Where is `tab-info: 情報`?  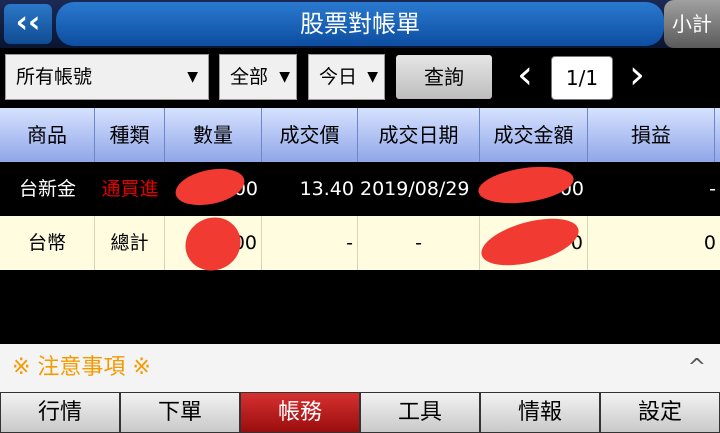 tab-info: 情報 is located at coordinates (540, 412).